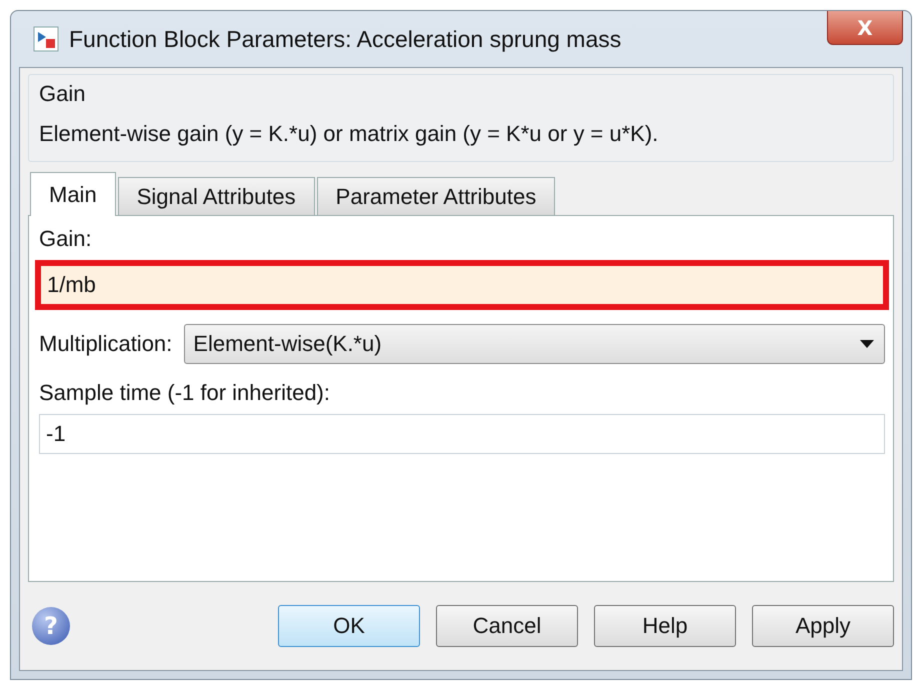  I want to click on field-label: Multiplication:, so click(105, 344).